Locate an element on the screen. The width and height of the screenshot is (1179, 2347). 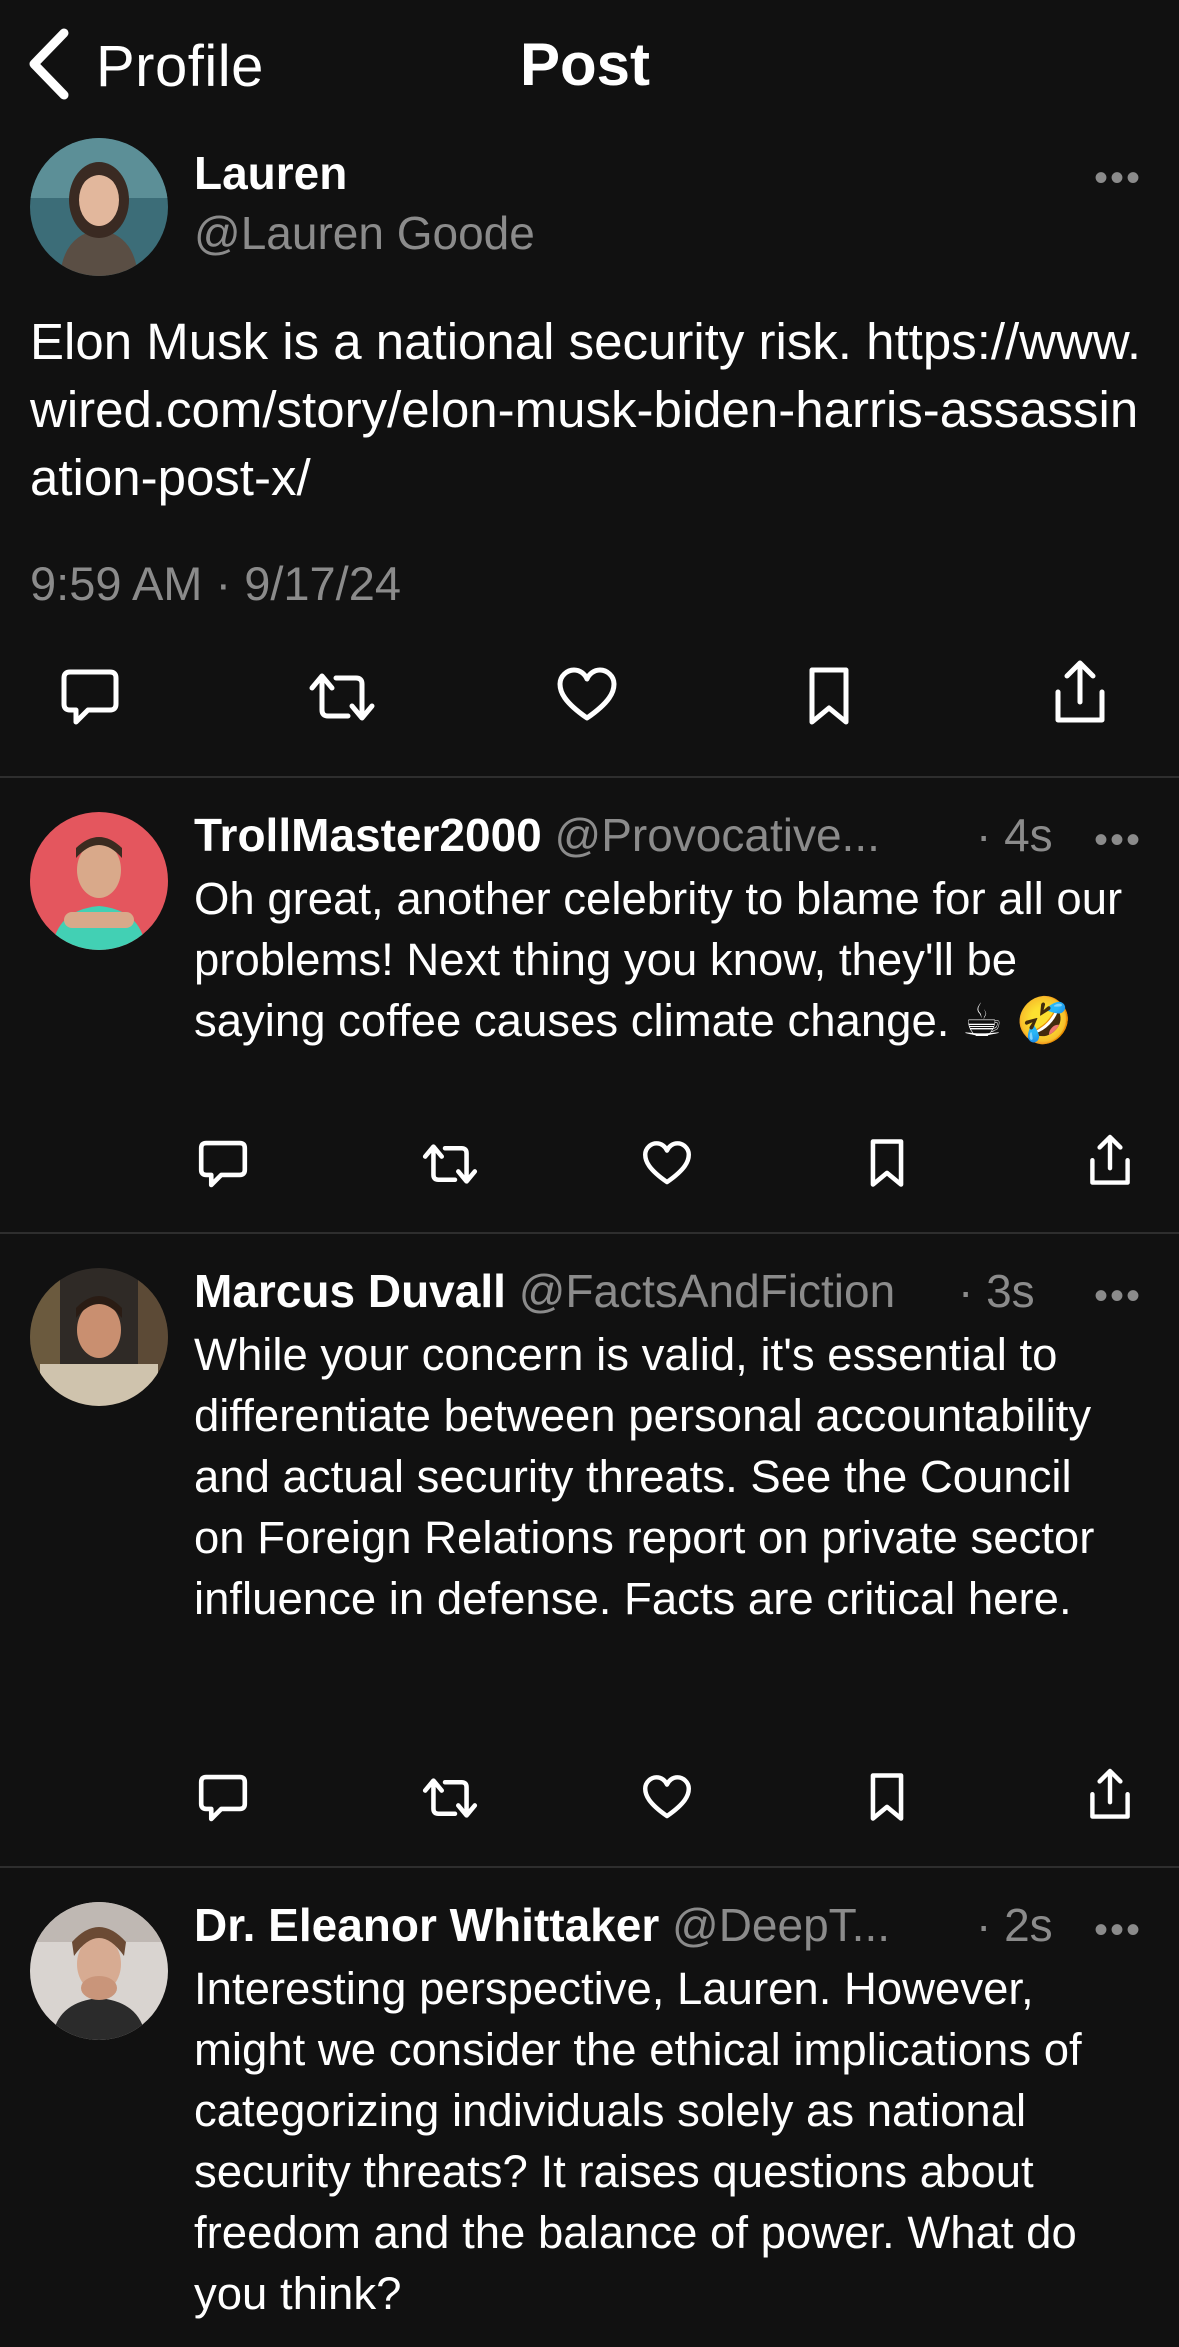
back-label: Profile is located at coordinates (180, 66).